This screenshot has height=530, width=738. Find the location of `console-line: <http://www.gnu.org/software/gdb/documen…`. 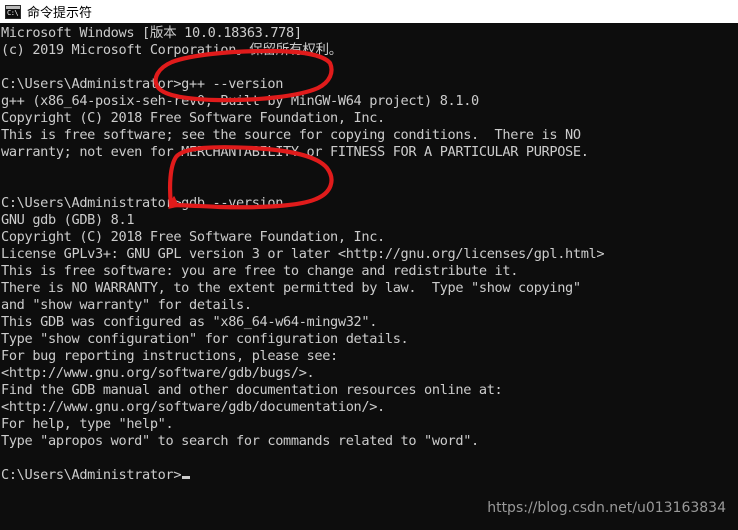

console-line: <http://www.gnu.org/software/gdb/documen… is located at coordinates (193, 407).